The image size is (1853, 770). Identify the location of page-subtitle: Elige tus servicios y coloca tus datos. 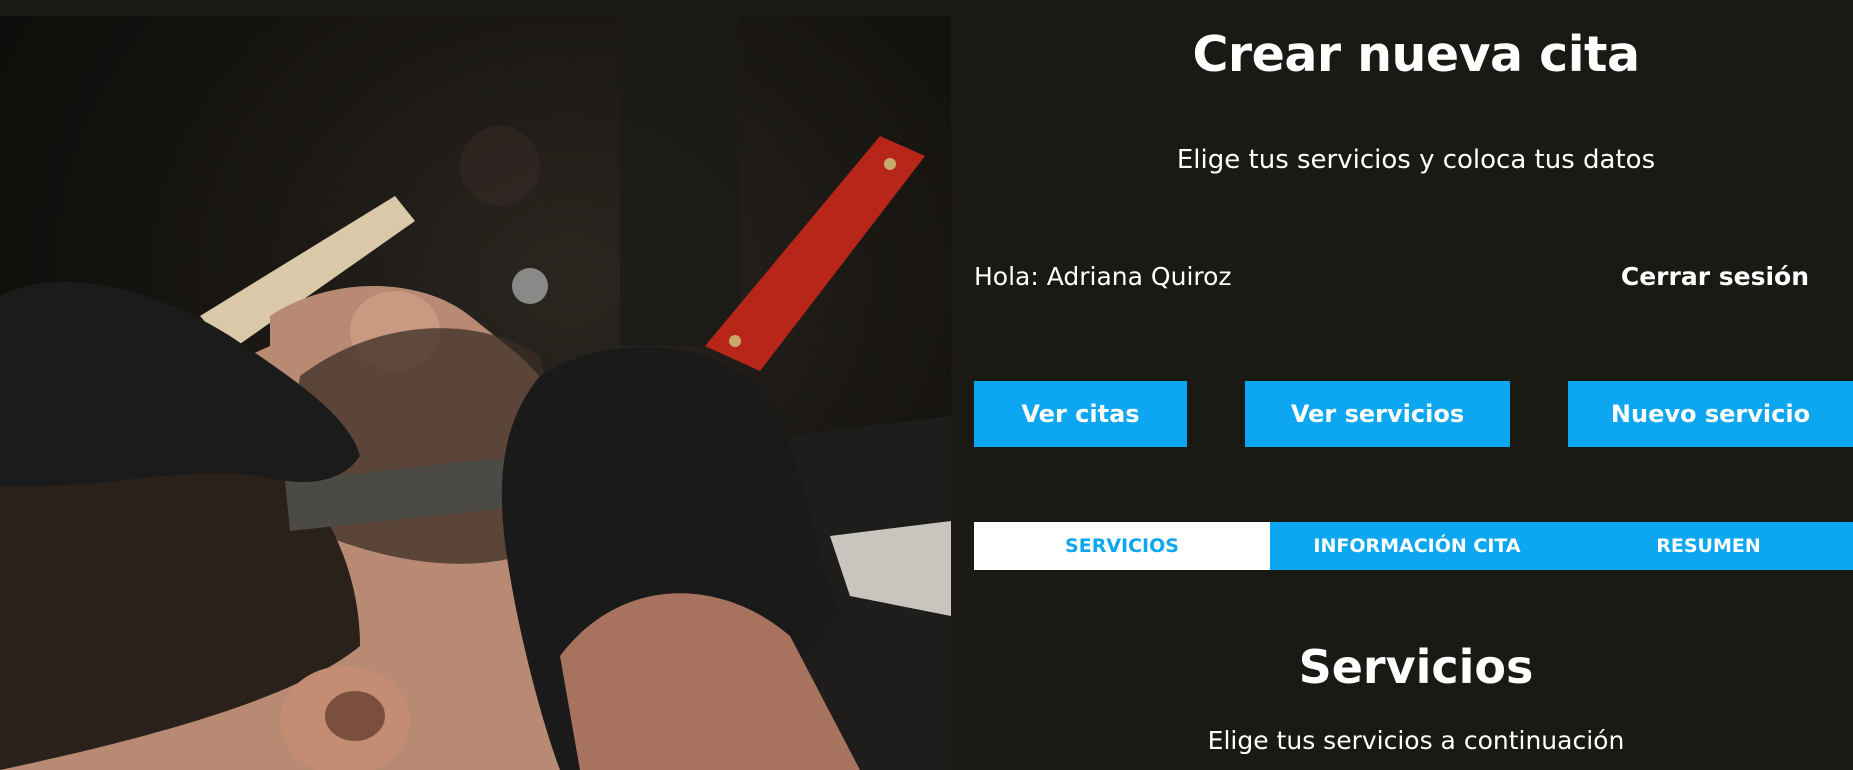
(1416, 160).